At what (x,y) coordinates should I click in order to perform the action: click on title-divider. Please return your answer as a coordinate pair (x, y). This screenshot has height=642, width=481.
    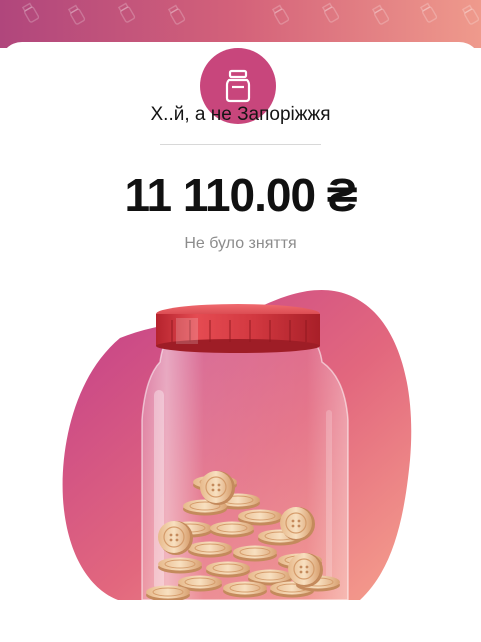
    Looking at the image, I should click on (240, 144).